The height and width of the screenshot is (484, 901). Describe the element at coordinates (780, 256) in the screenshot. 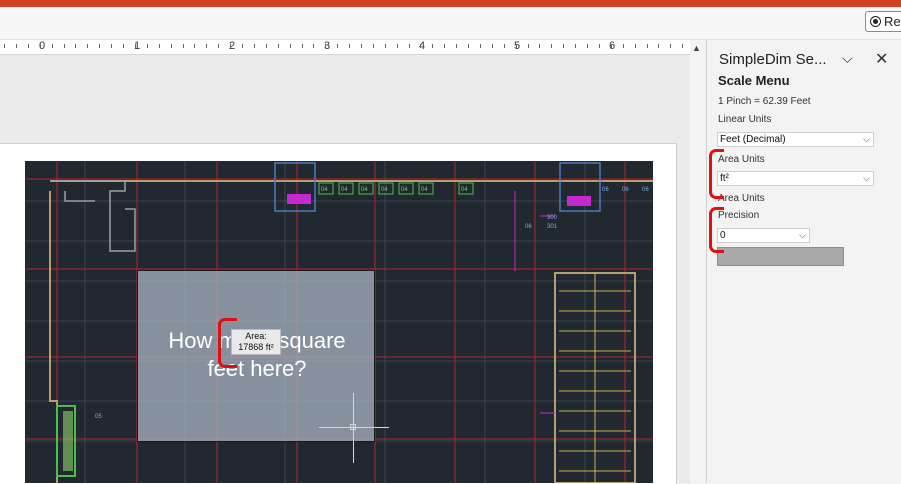

I see `apply-button` at that location.